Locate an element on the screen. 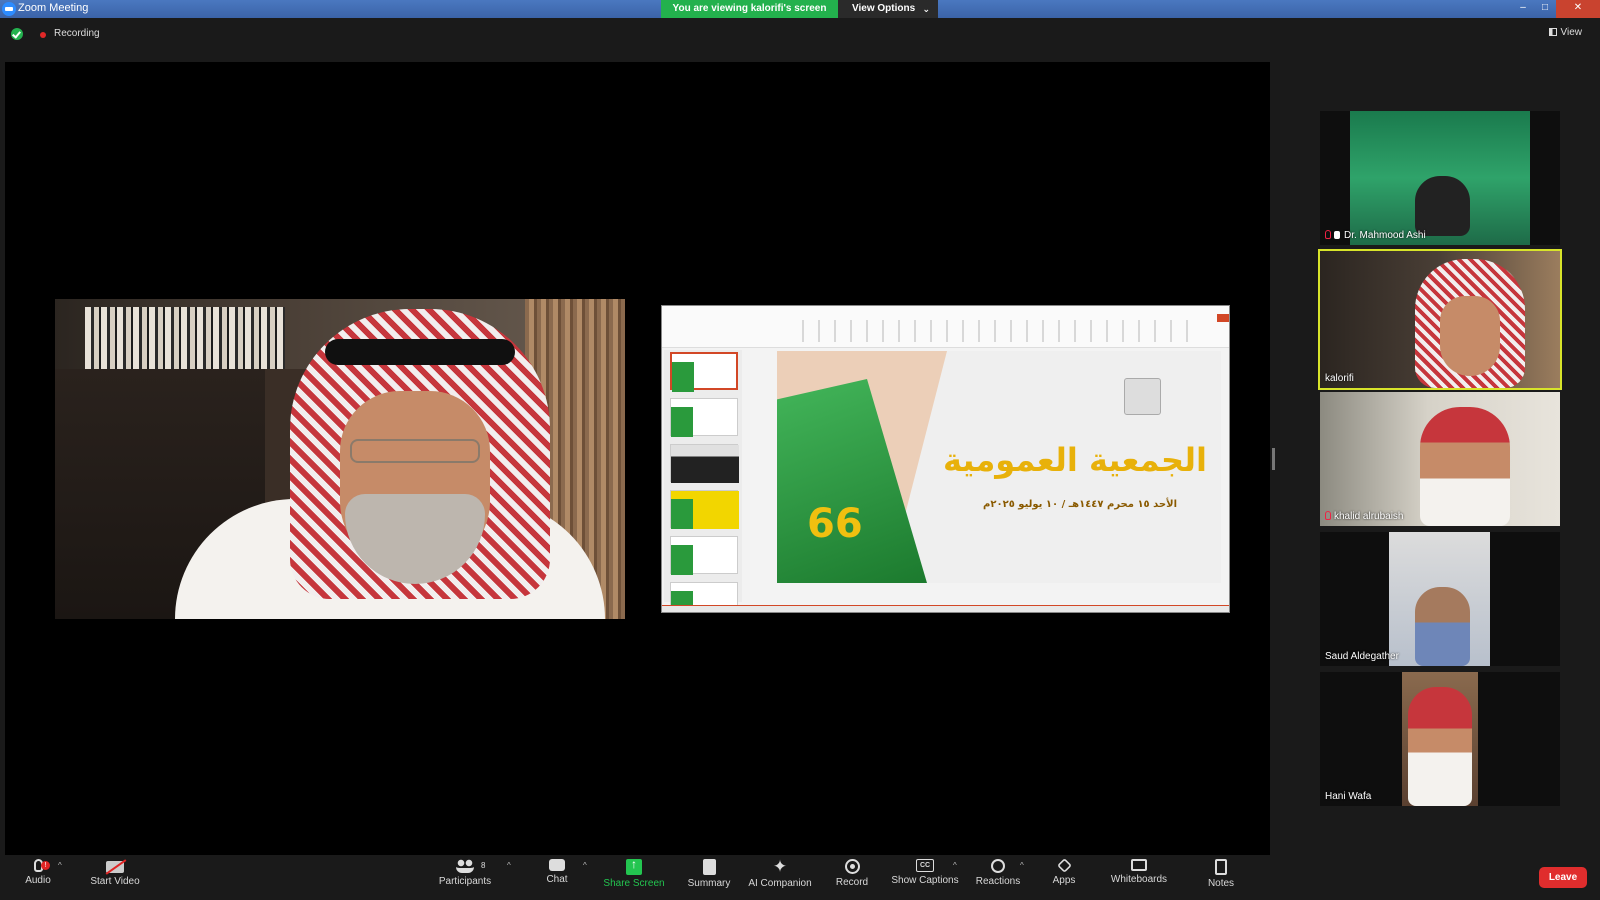 Image resolution: width=1600 pixels, height=900 pixels. summary-label: Summary is located at coordinates (709, 883).